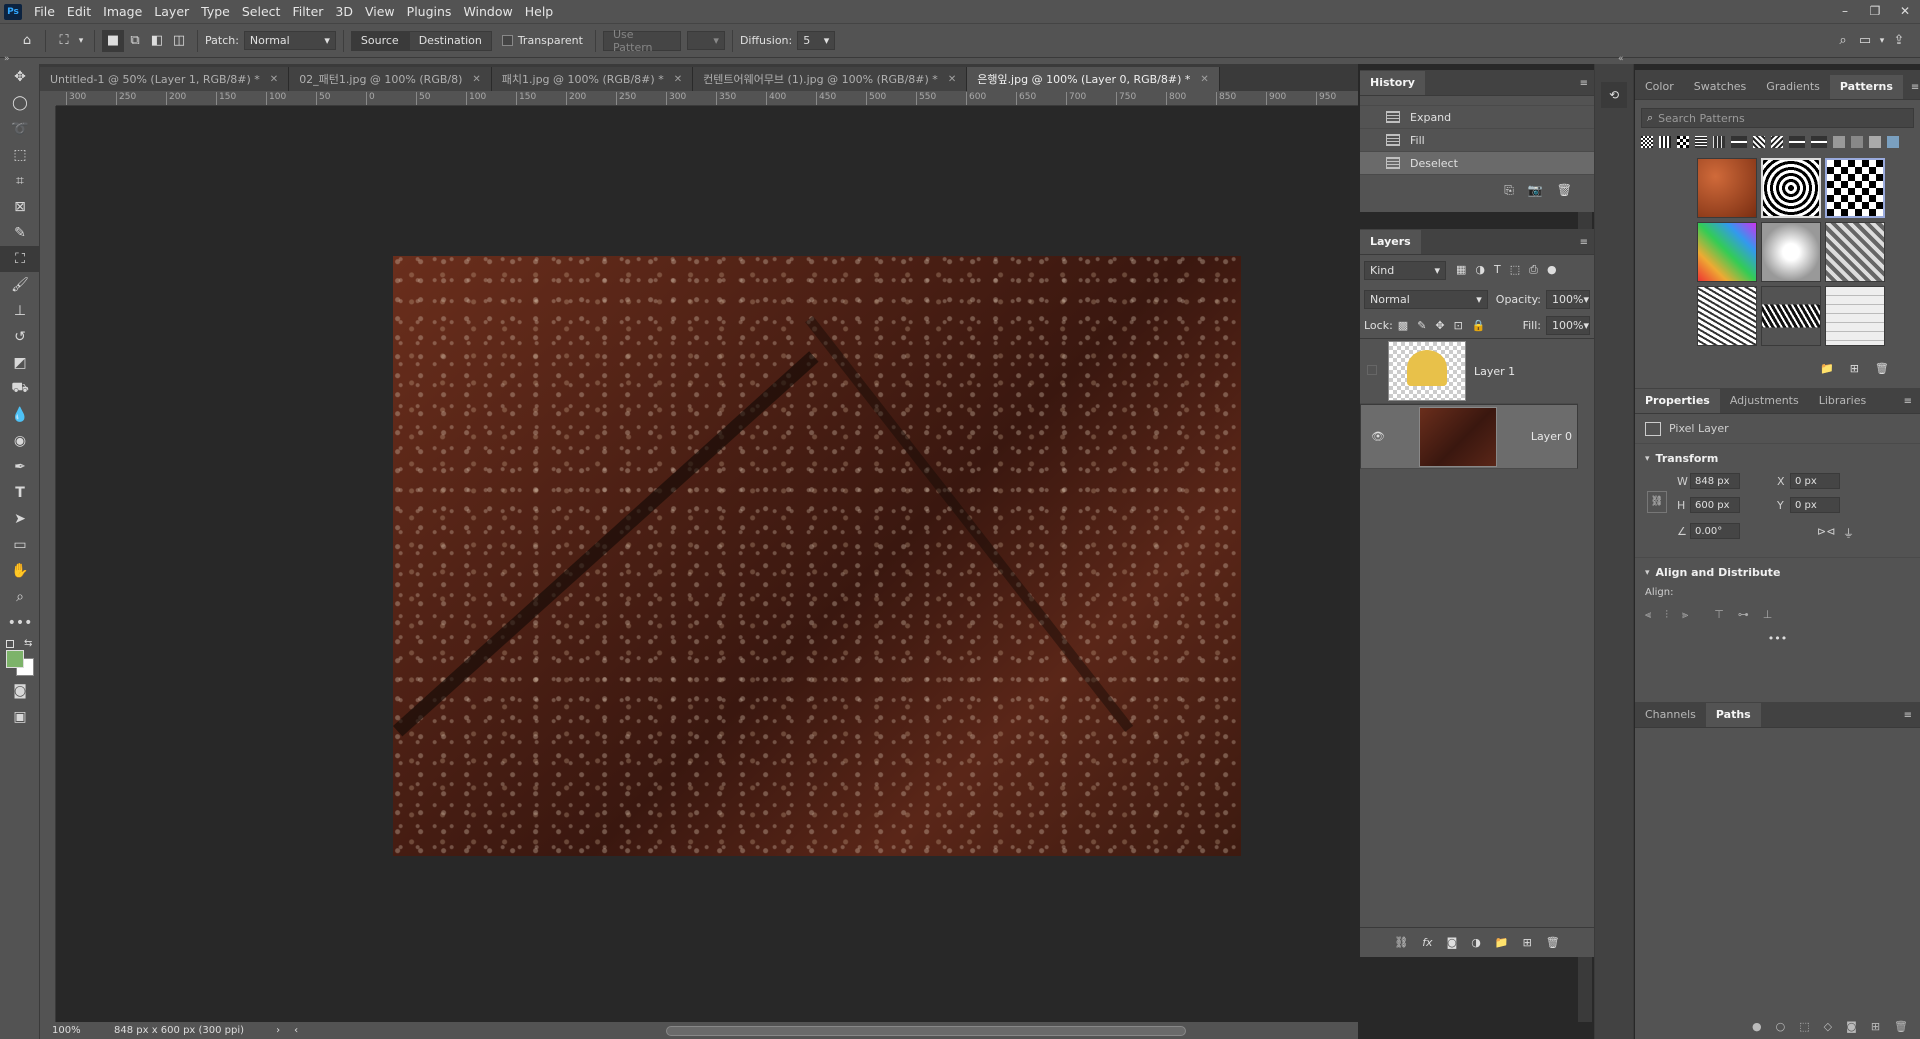 The image size is (1920, 1039). Describe the element at coordinates (1715, 531) in the screenshot. I see `angle-field: 0.00°` at that location.